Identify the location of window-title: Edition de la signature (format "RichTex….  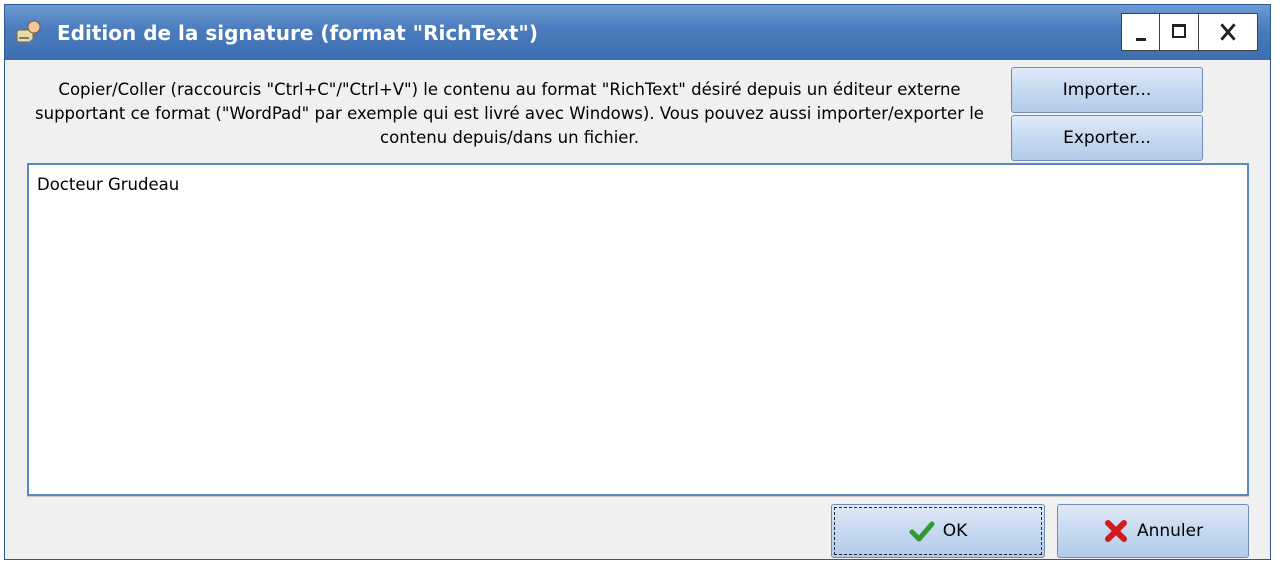
(297, 33).